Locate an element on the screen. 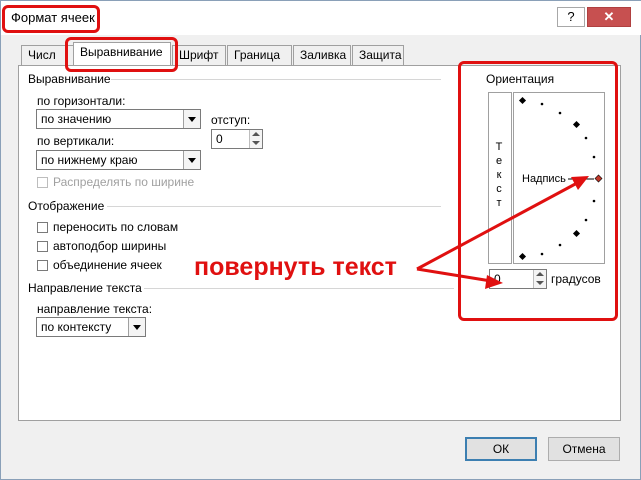  tab-border: Граница is located at coordinates (259, 55).